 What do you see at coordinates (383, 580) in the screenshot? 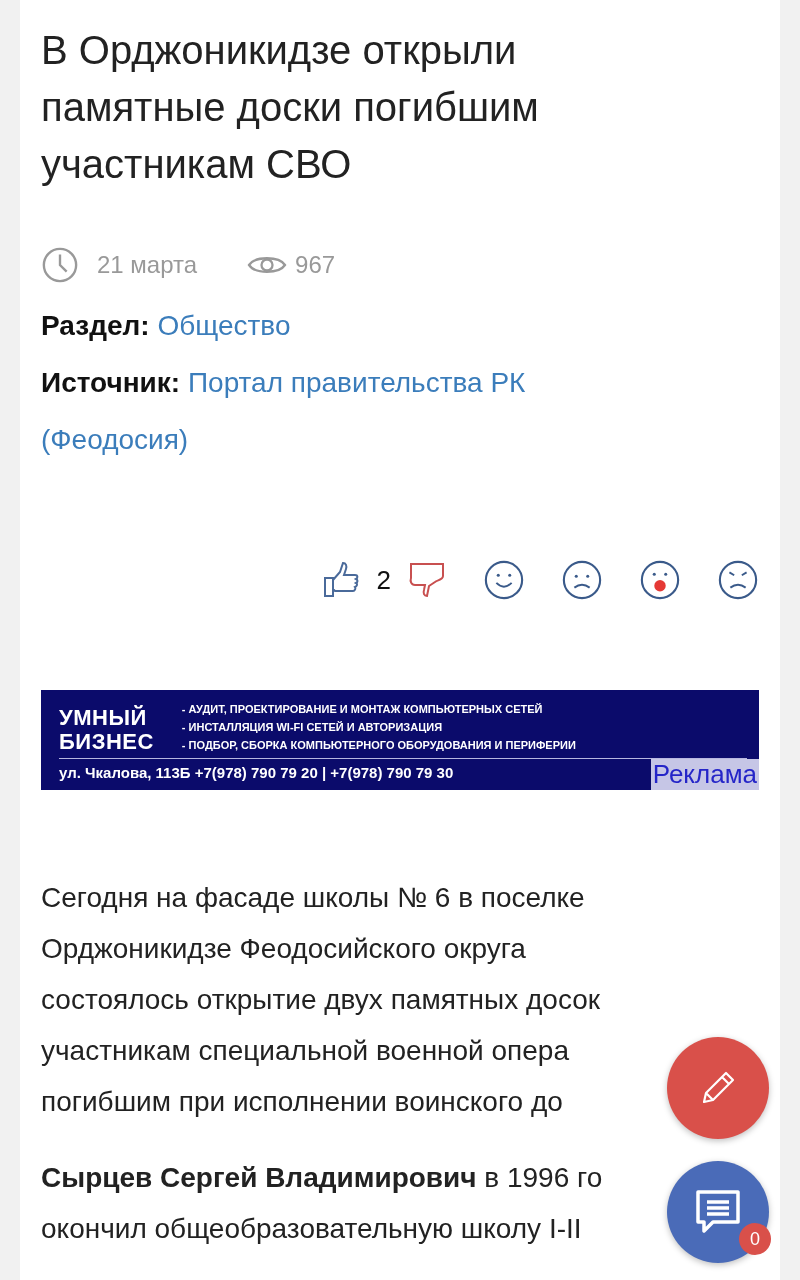
I see `like-count: 2` at bounding box center [383, 580].